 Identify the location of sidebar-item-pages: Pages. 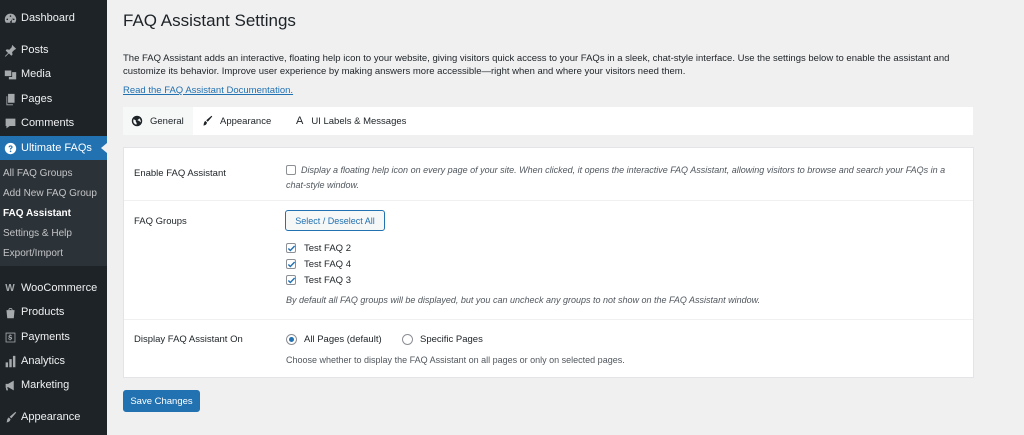
(53, 99).